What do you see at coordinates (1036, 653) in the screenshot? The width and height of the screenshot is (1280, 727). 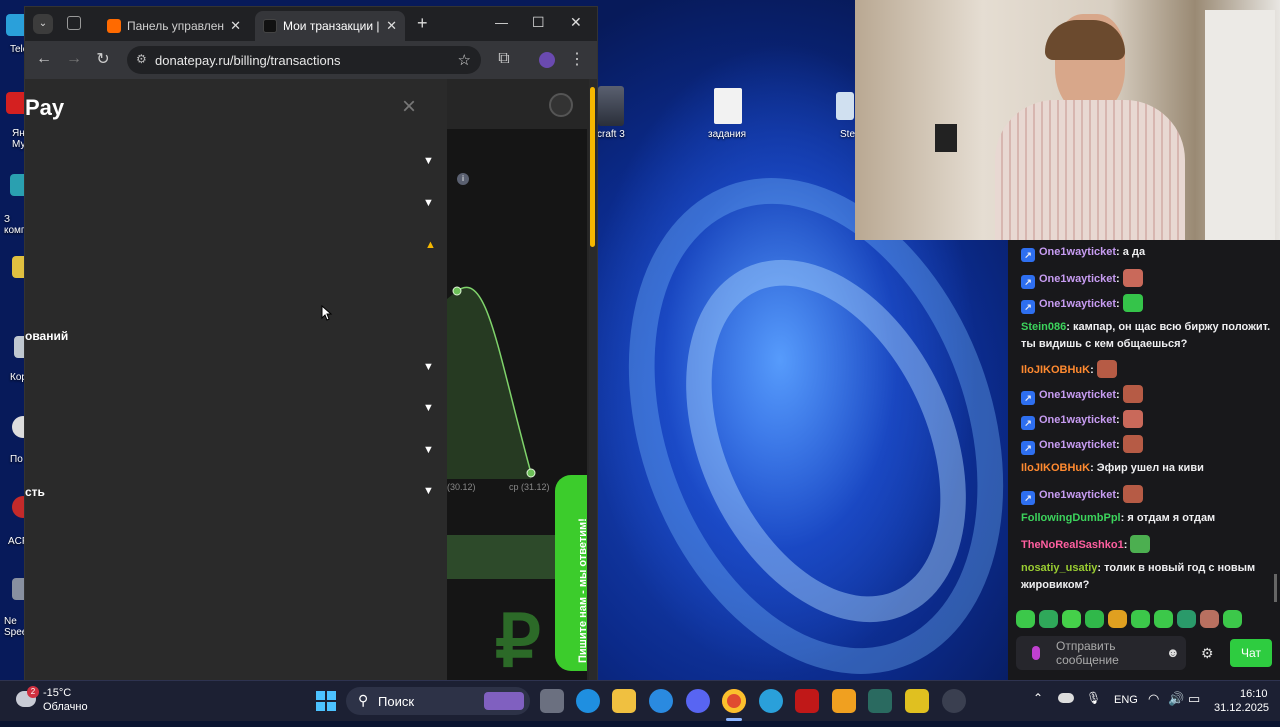 I see `microphone-icon` at bounding box center [1036, 653].